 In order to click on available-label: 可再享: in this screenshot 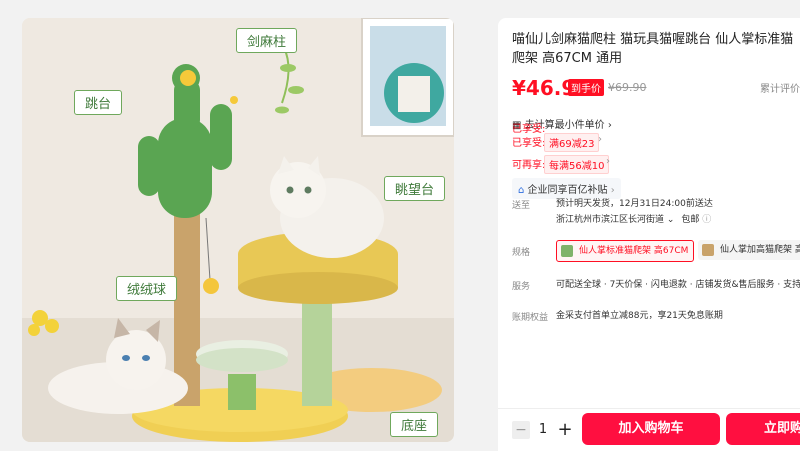, I will do `click(529, 165)`.